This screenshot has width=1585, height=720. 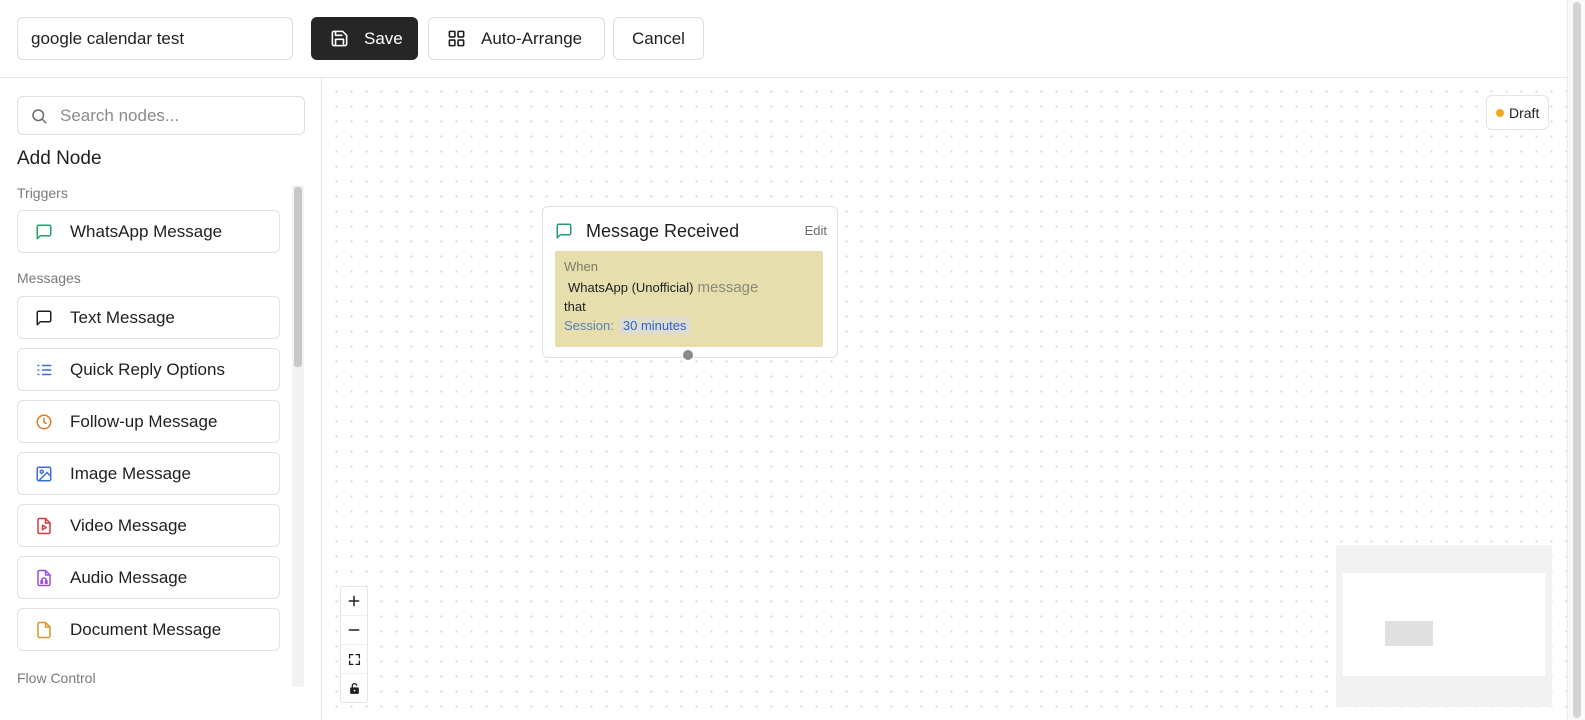 I want to click on window-scrollbar, so click(x=1576, y=360).